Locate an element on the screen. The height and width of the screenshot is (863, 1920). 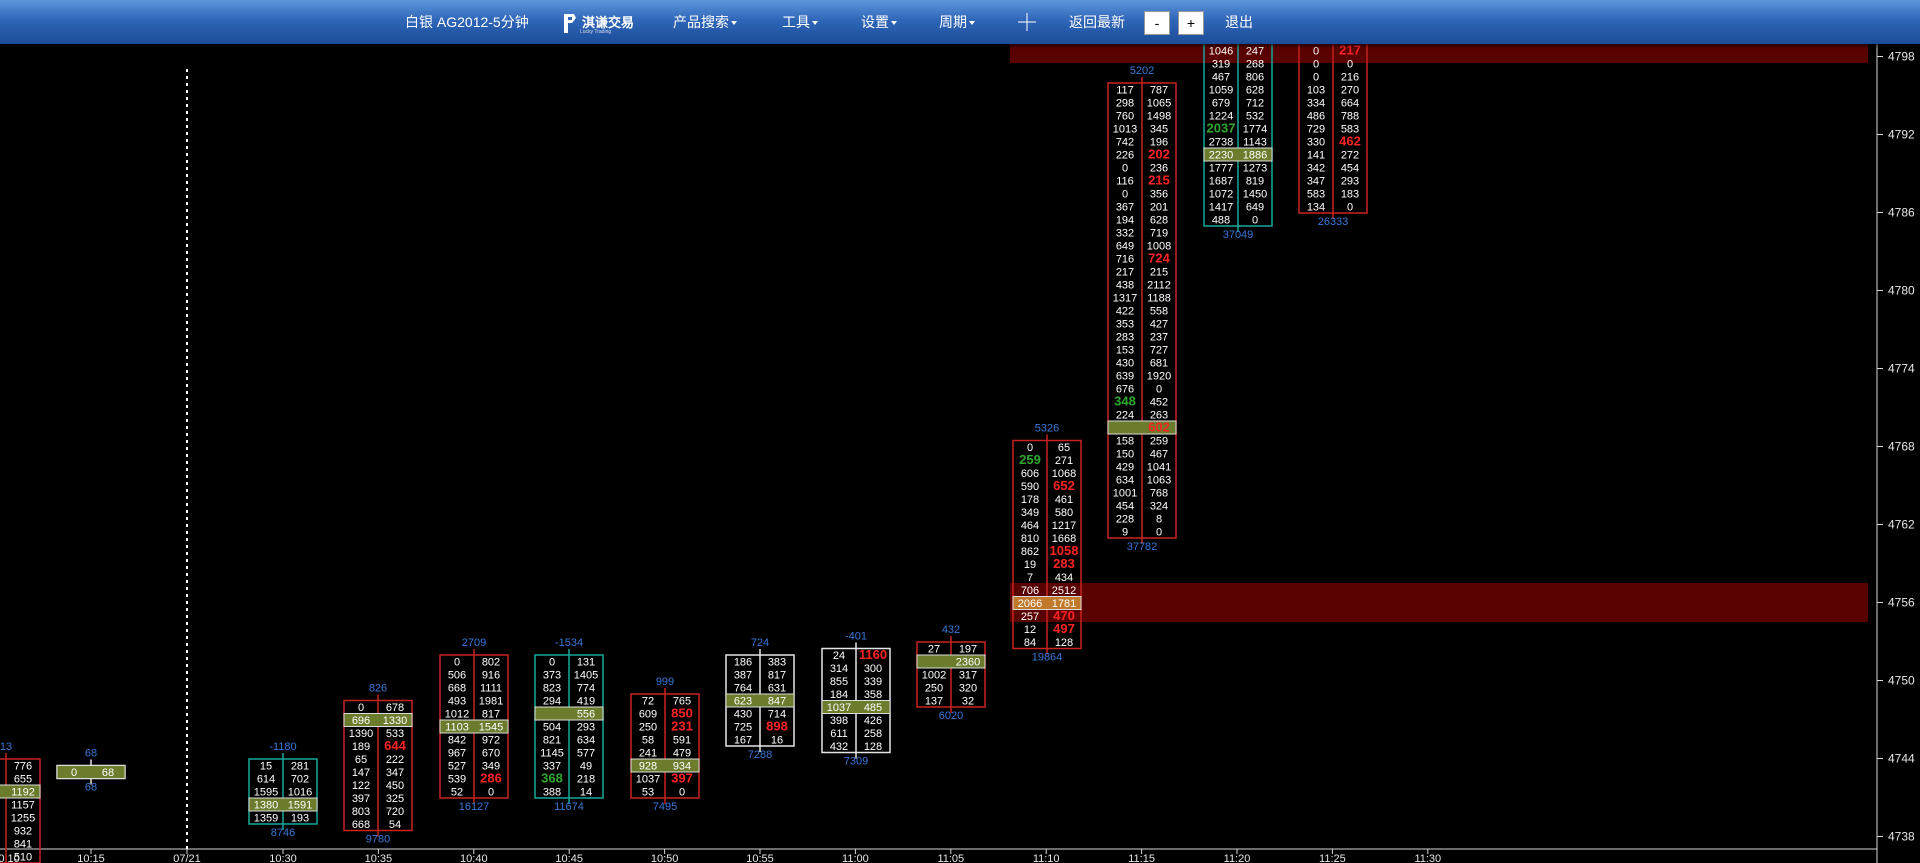
bid-volume: 506 is located at coordinates (457, 676).